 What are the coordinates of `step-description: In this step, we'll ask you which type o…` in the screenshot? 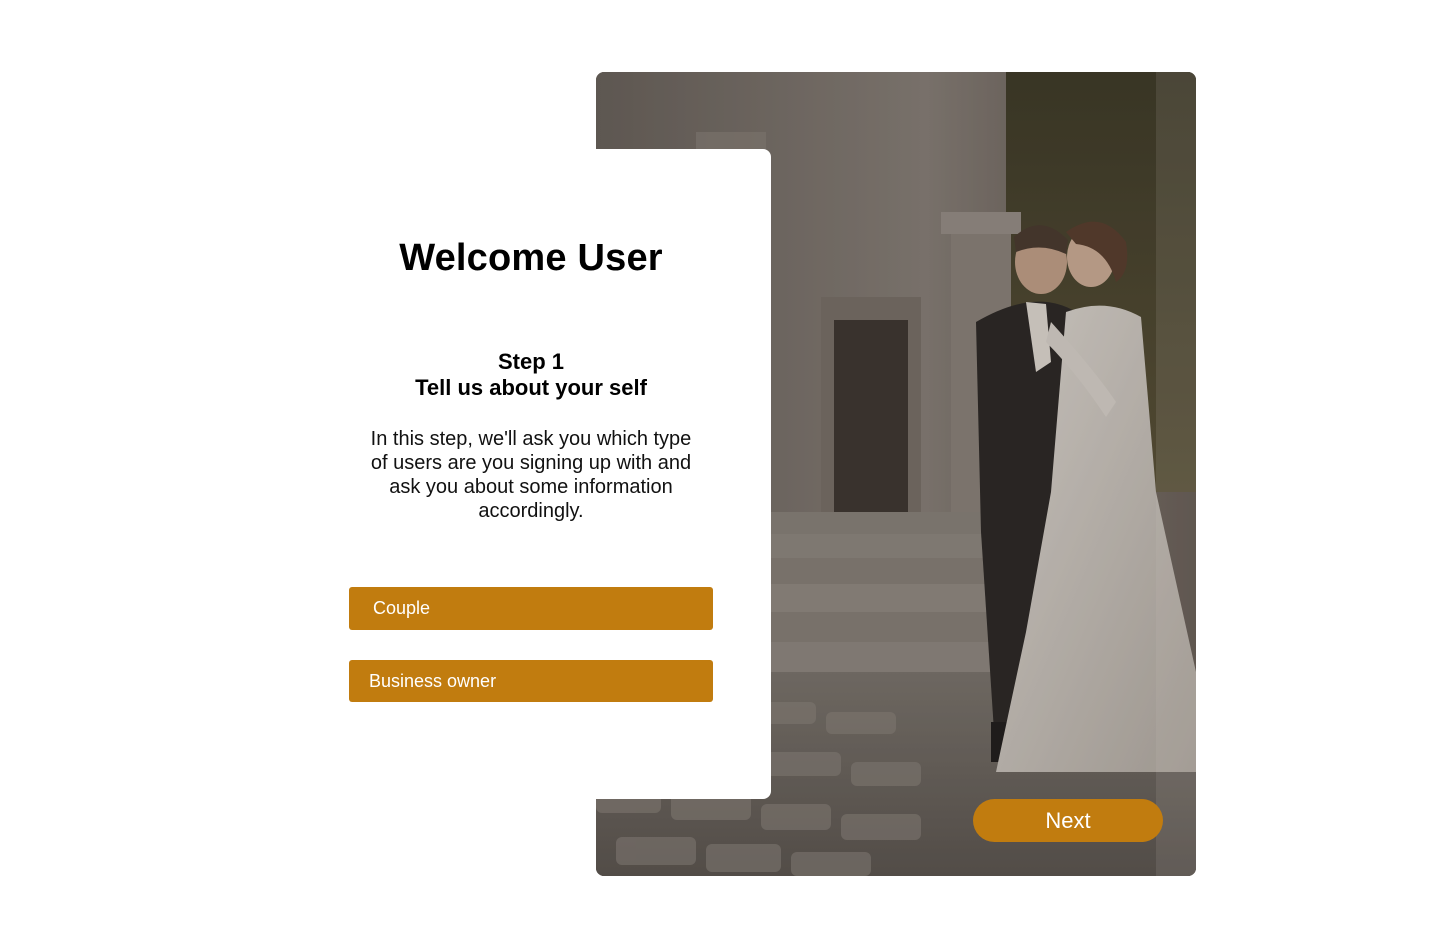 It's located at (531, 475).